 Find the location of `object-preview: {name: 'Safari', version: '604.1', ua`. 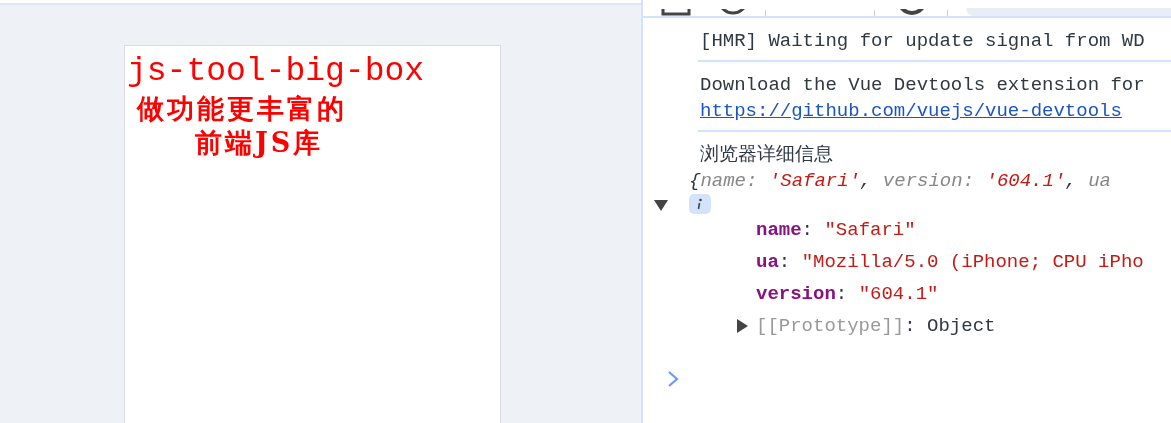

object-preview: {name: 'Safari', version: '604.1', ua is located at coordinates (900, 181).